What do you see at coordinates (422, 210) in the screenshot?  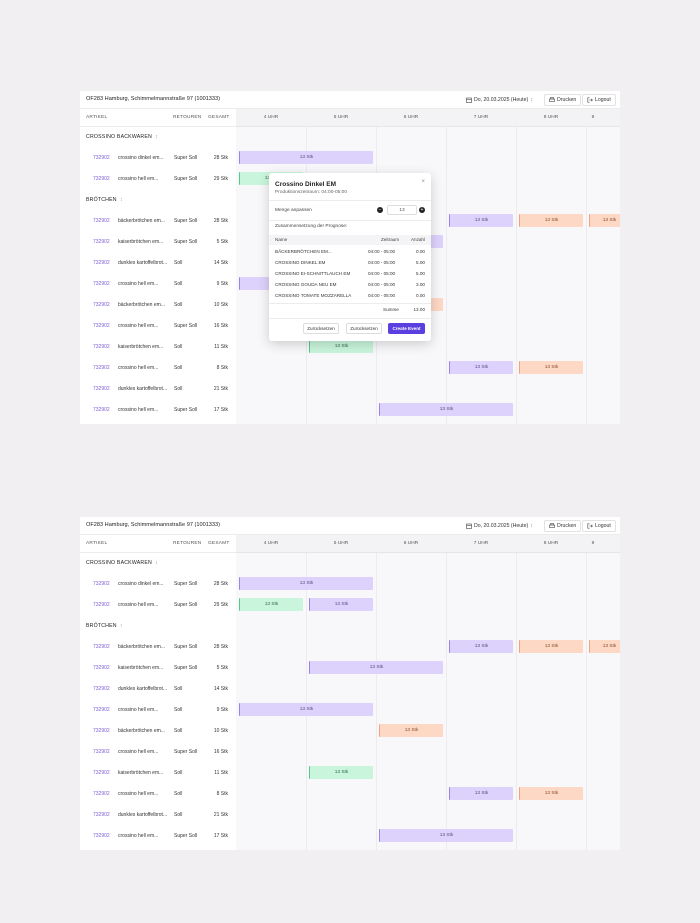 I see `plus-button: +` at bounding box center [422, 210].